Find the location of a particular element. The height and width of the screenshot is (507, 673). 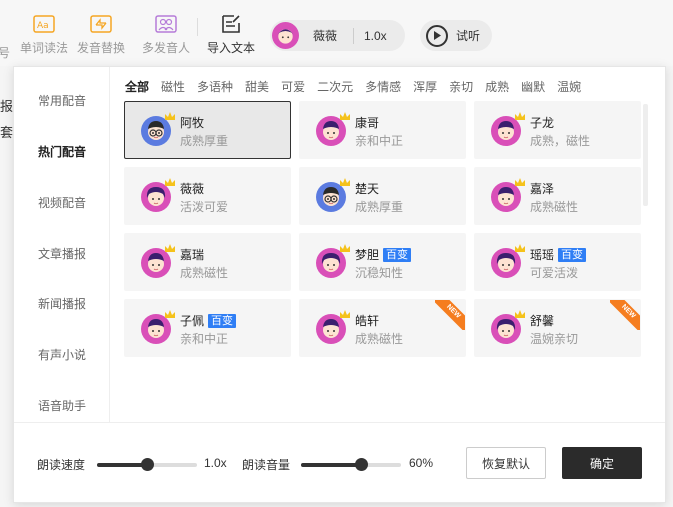

tag-filter-item: 可爱 is located at coordinates (293, 86).